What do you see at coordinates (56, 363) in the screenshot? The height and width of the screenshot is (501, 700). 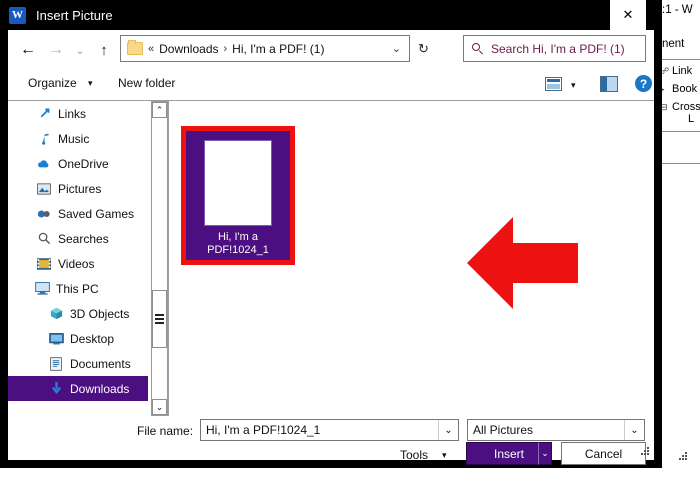 I see `documents-icon` at bounding box center [56, 363].